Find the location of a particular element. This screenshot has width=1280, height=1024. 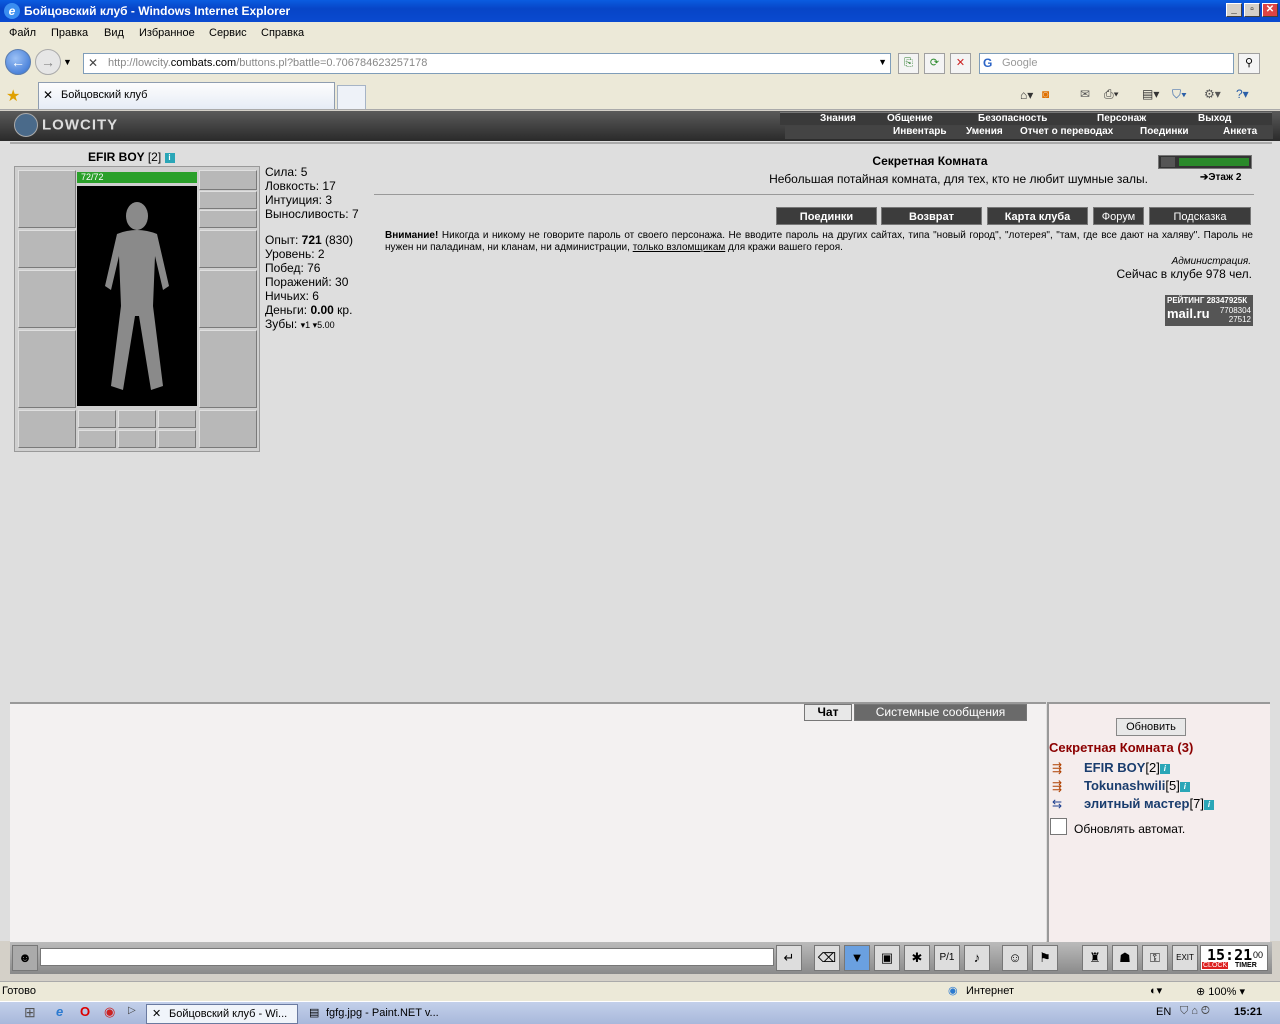

save-log-icon: ▣ is located at coordinates (887, 958).